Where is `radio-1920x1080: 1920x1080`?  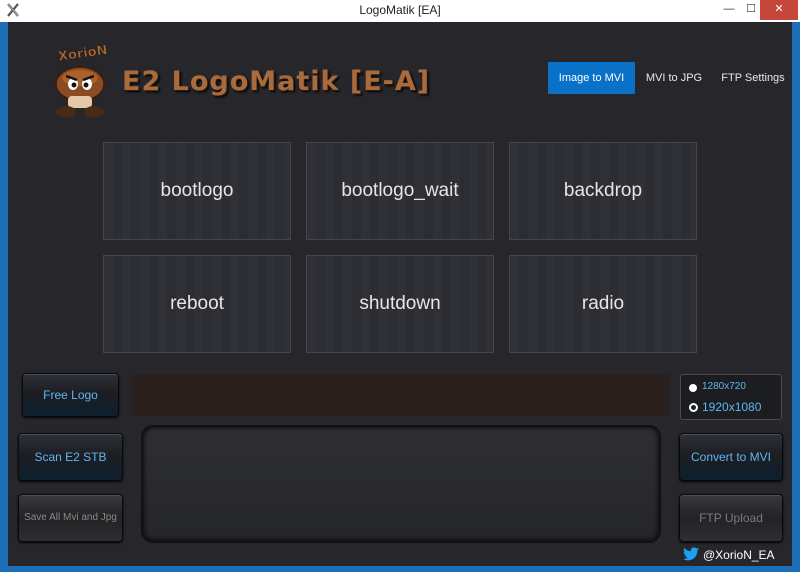
radio-1920x1080: 1920x1080 is located at coordinates (734, 408).